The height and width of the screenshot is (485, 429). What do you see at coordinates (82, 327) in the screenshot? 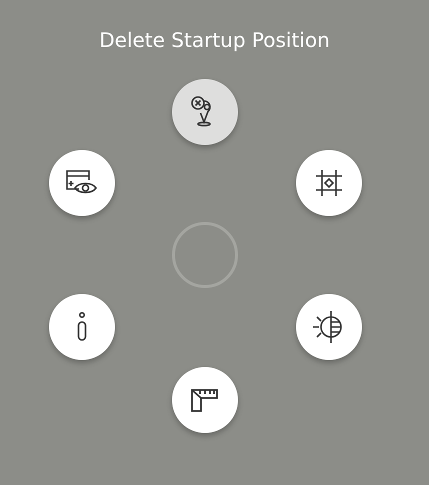
I see `info-icon` at bounding box center [82, 327].